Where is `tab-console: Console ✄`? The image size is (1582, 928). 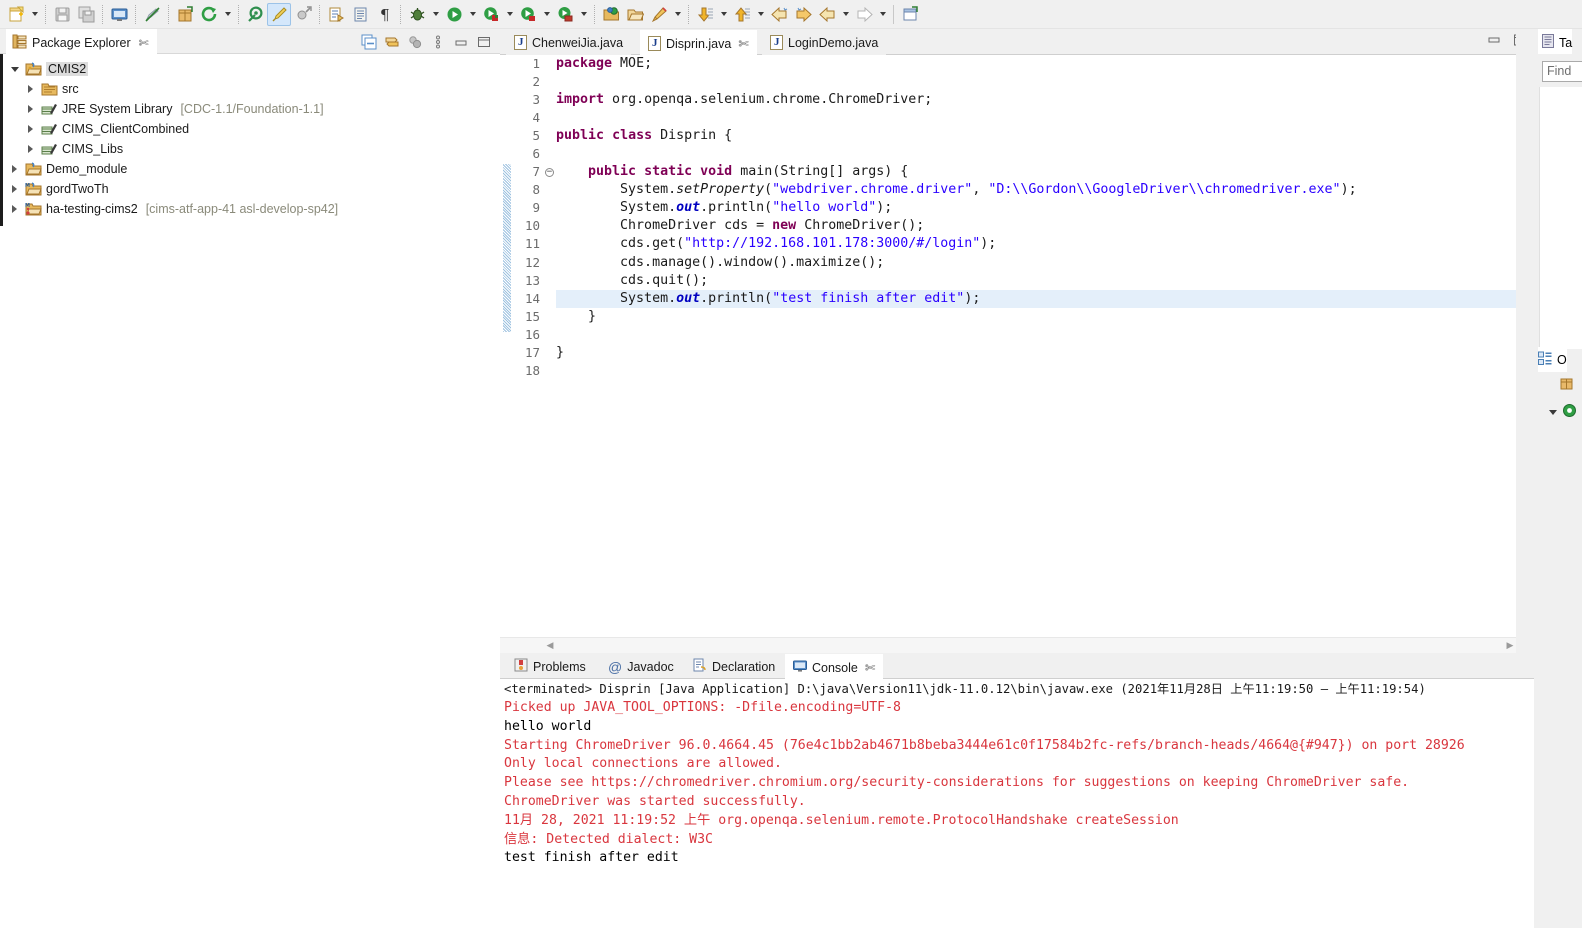
tab-console: Console ✄ is located at coordinates (834, 666).